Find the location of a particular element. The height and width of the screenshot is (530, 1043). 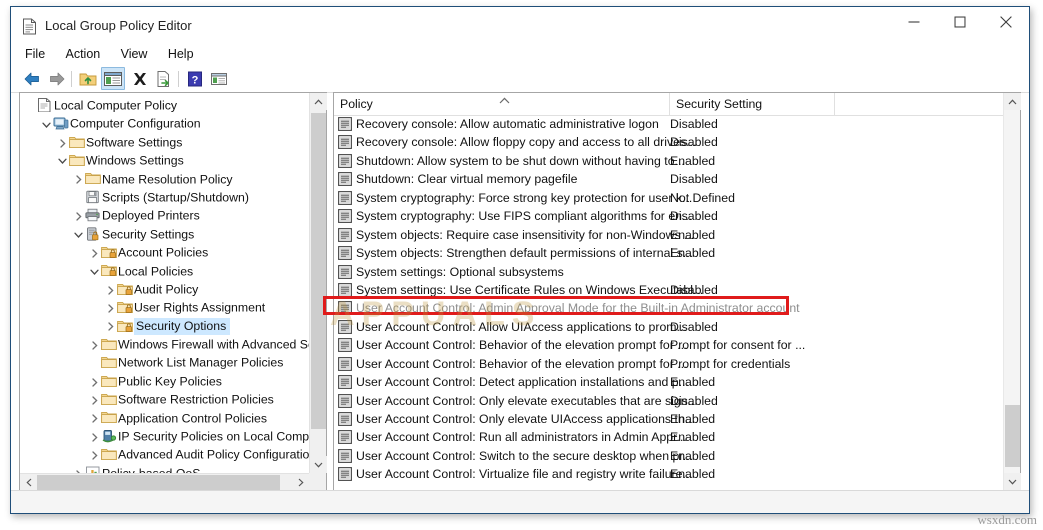

tree-item-advanced-audit-policy-configuration: Advanced Audit Policy Configuration is located at coordinates (164, 454).